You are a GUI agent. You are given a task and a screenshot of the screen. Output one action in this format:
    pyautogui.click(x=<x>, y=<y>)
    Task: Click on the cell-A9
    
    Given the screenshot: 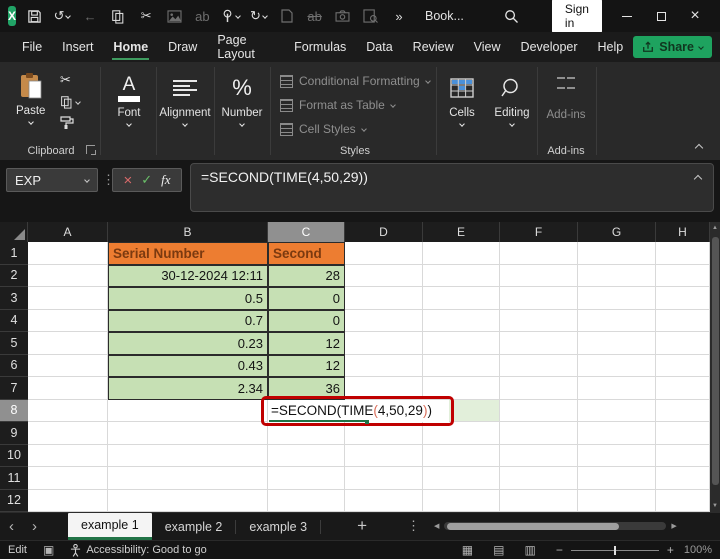 What is the action you would take?
    pyautogui.click(x=68, y=433)
    